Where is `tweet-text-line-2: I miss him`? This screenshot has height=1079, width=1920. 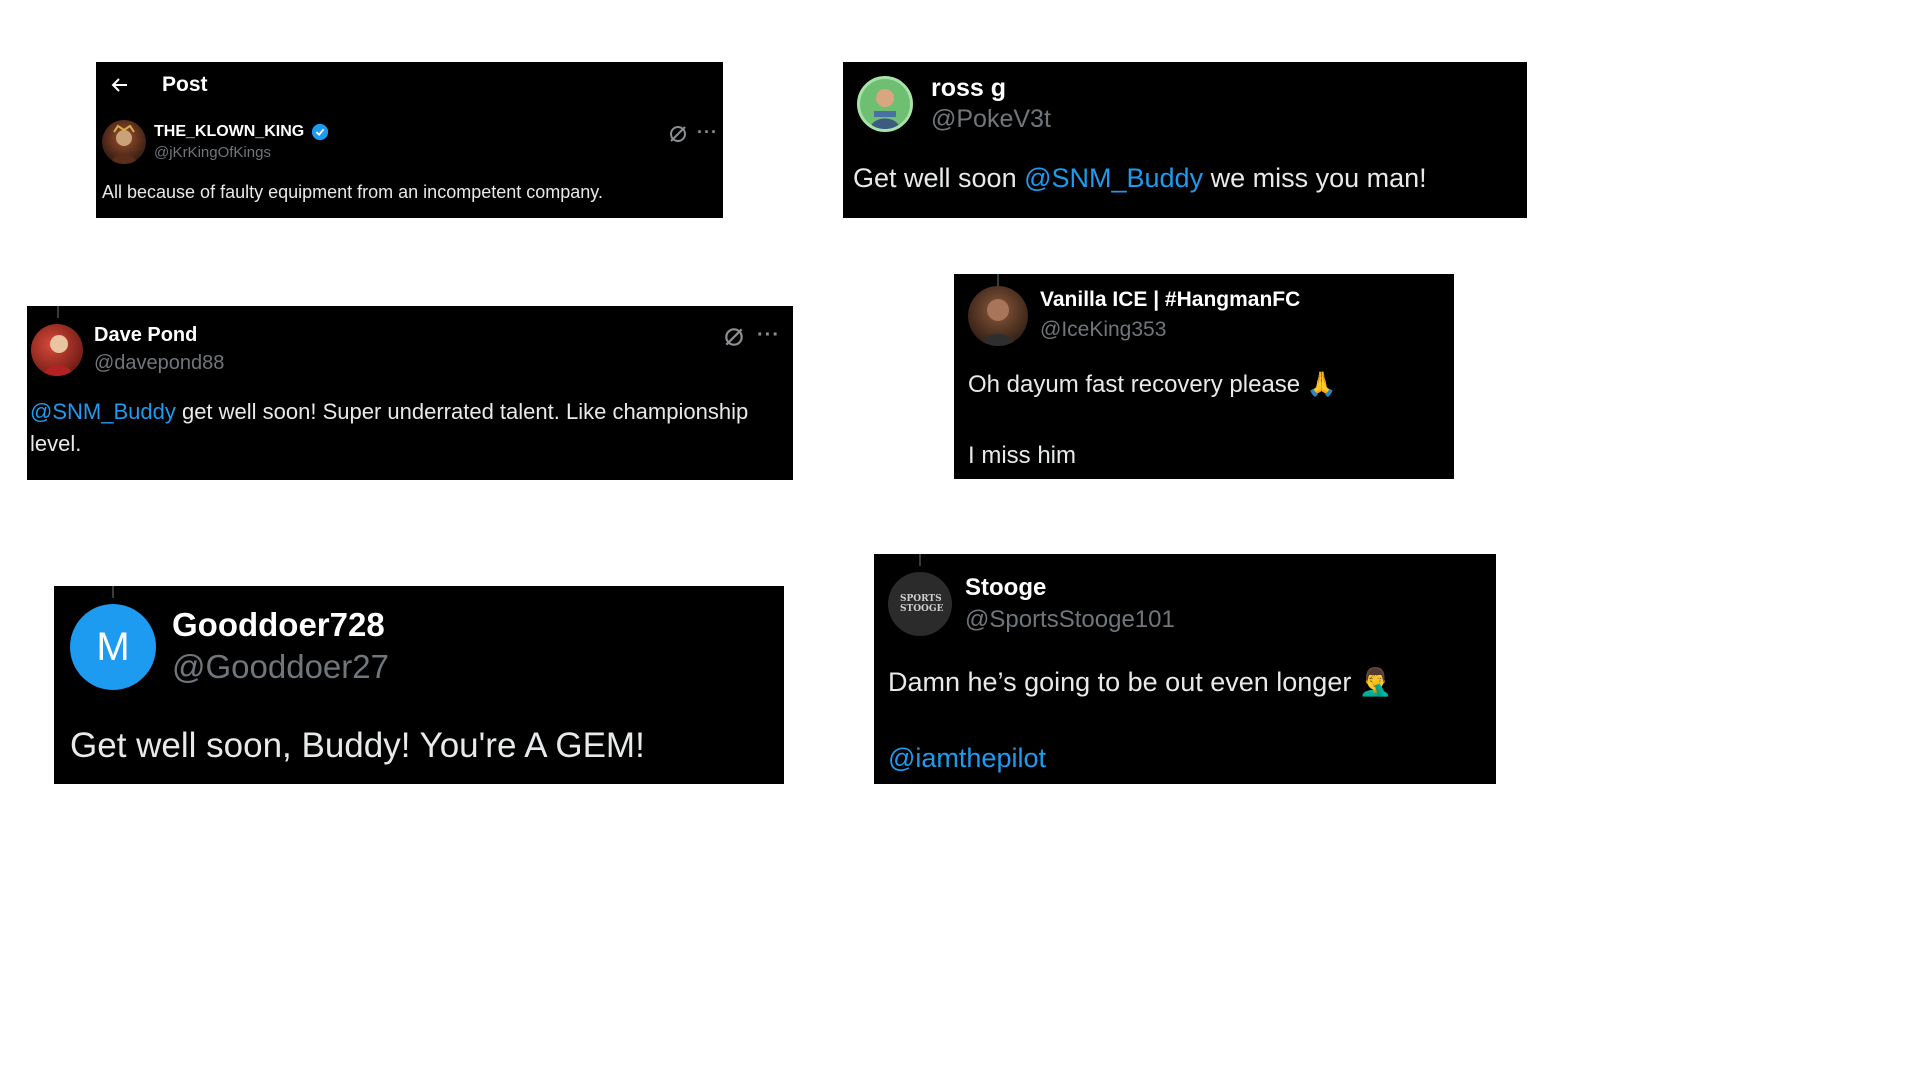
tweet-text-line-2: I miss him is located at coordinates (1022, 455).